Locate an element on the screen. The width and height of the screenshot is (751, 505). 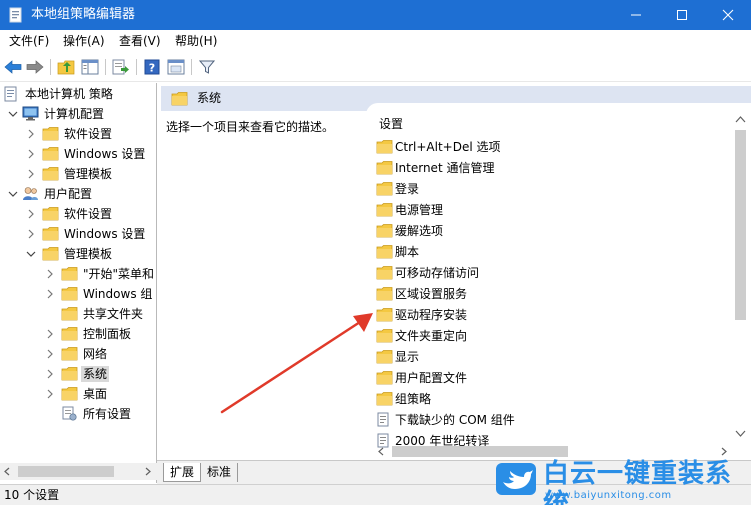
watermark-logo: 白云一键重装系统 www.baiyunxitong.com is located at coordinates (623, 481).